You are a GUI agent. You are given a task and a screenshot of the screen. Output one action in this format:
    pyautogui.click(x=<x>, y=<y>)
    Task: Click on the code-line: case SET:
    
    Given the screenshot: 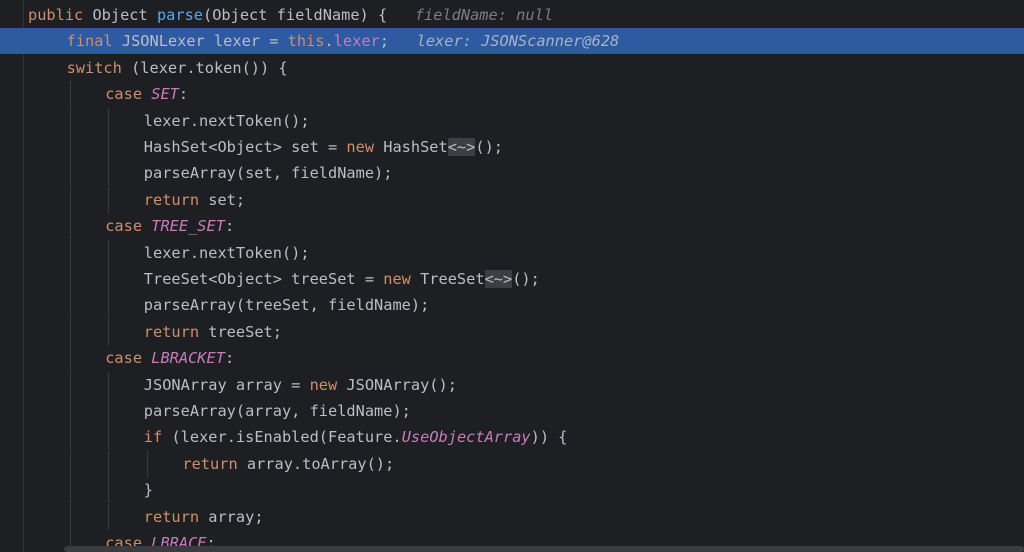 What is the action you would take?
    pyautogui.click(x=512, y=94)
    